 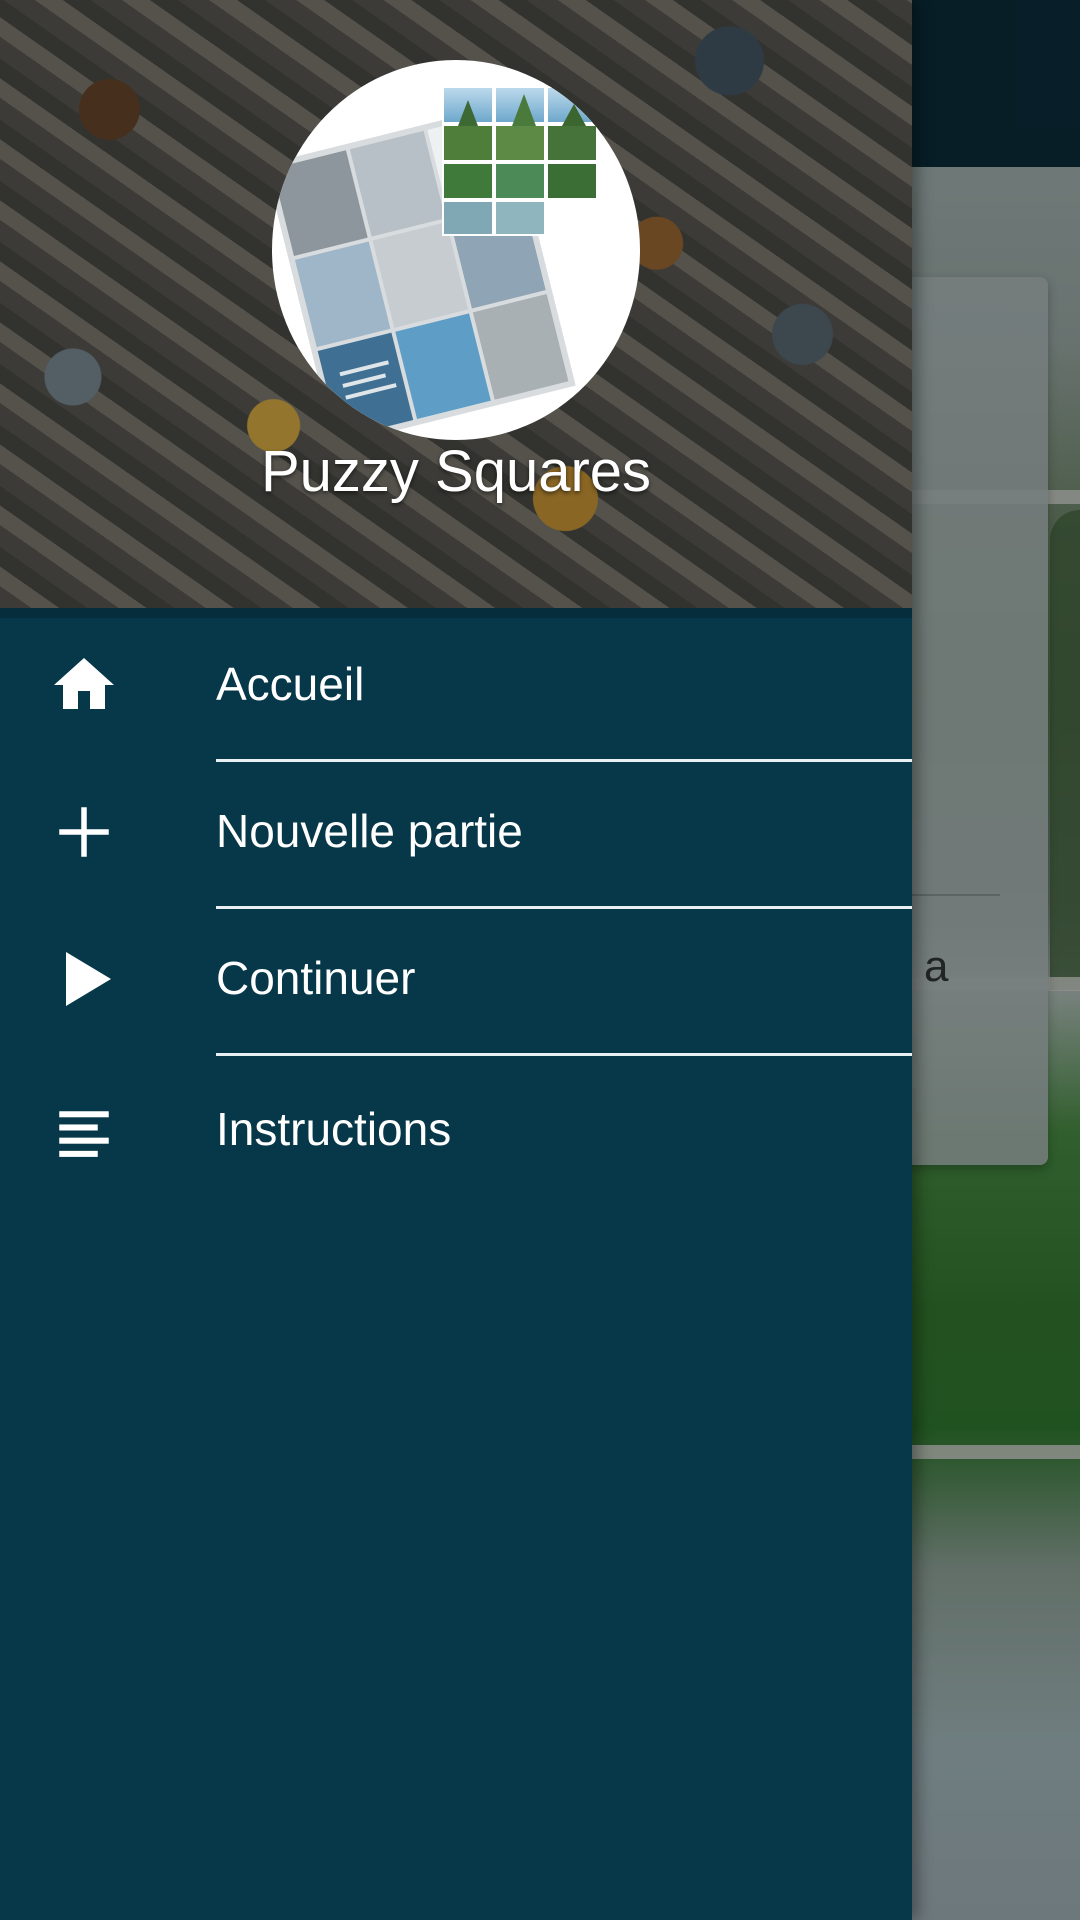 What do you see at coordinates (456, 471) in the screenshot?
I see `app-title: Puzzy Squares` at bounding box center [456, 471].